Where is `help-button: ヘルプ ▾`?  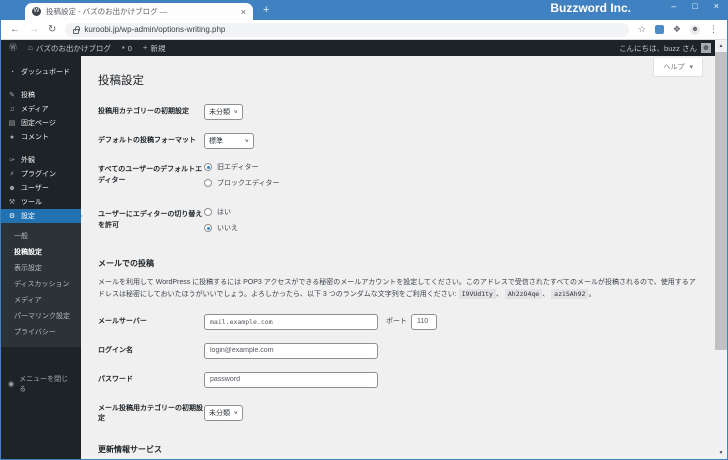 help-button: ヘルプ ▾ is located at coordinates (678, 67).